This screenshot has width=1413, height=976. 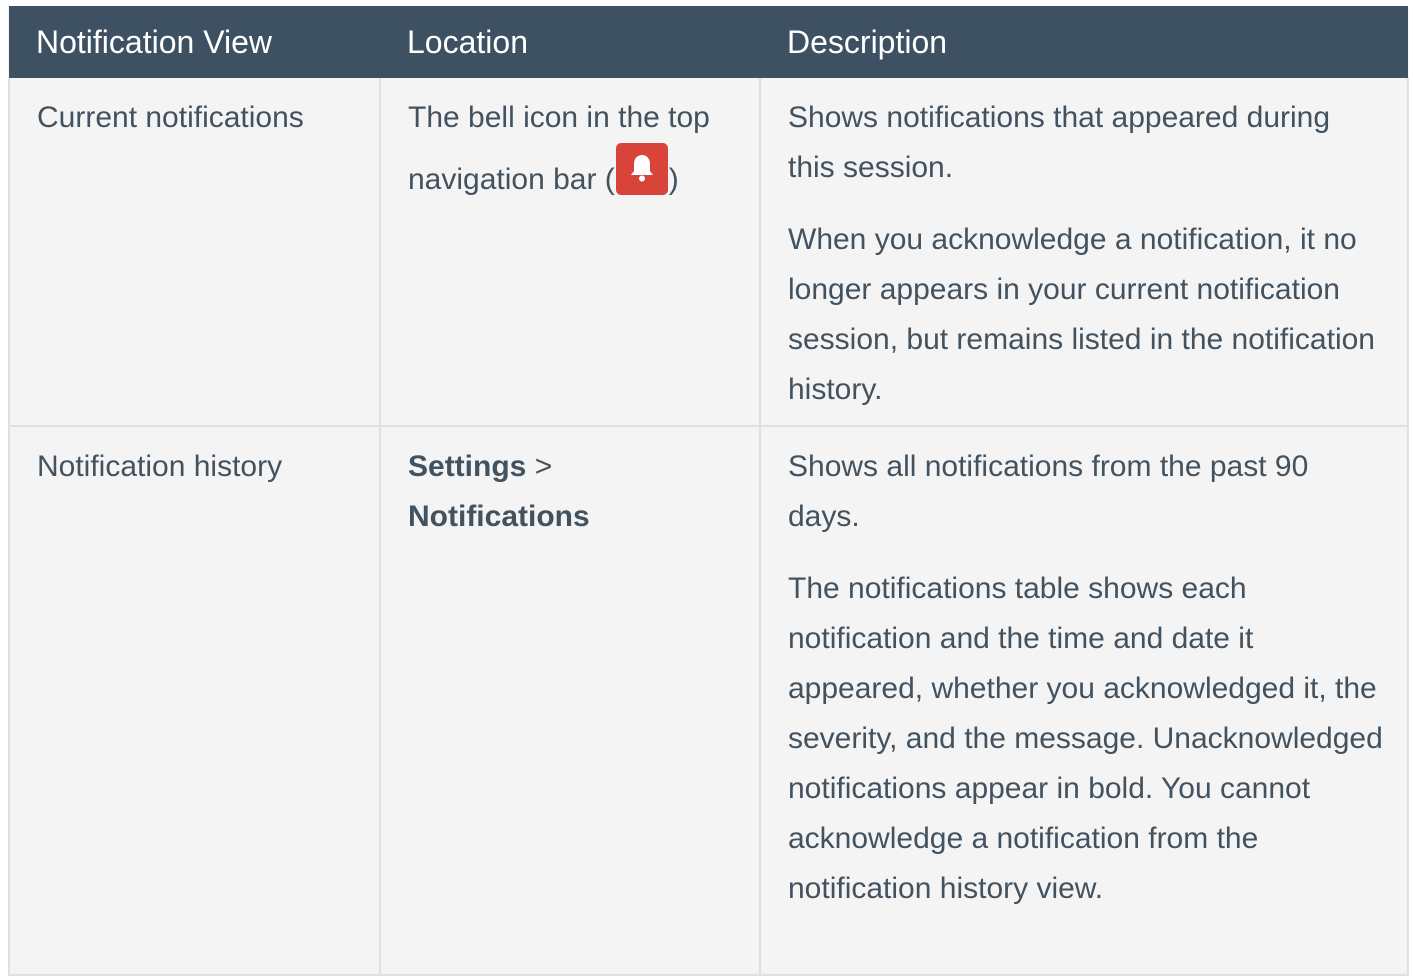 What do you see at coordinates (641, 169) in the screenshot?
I see `bell-icon` at bounding box center [641, 169].